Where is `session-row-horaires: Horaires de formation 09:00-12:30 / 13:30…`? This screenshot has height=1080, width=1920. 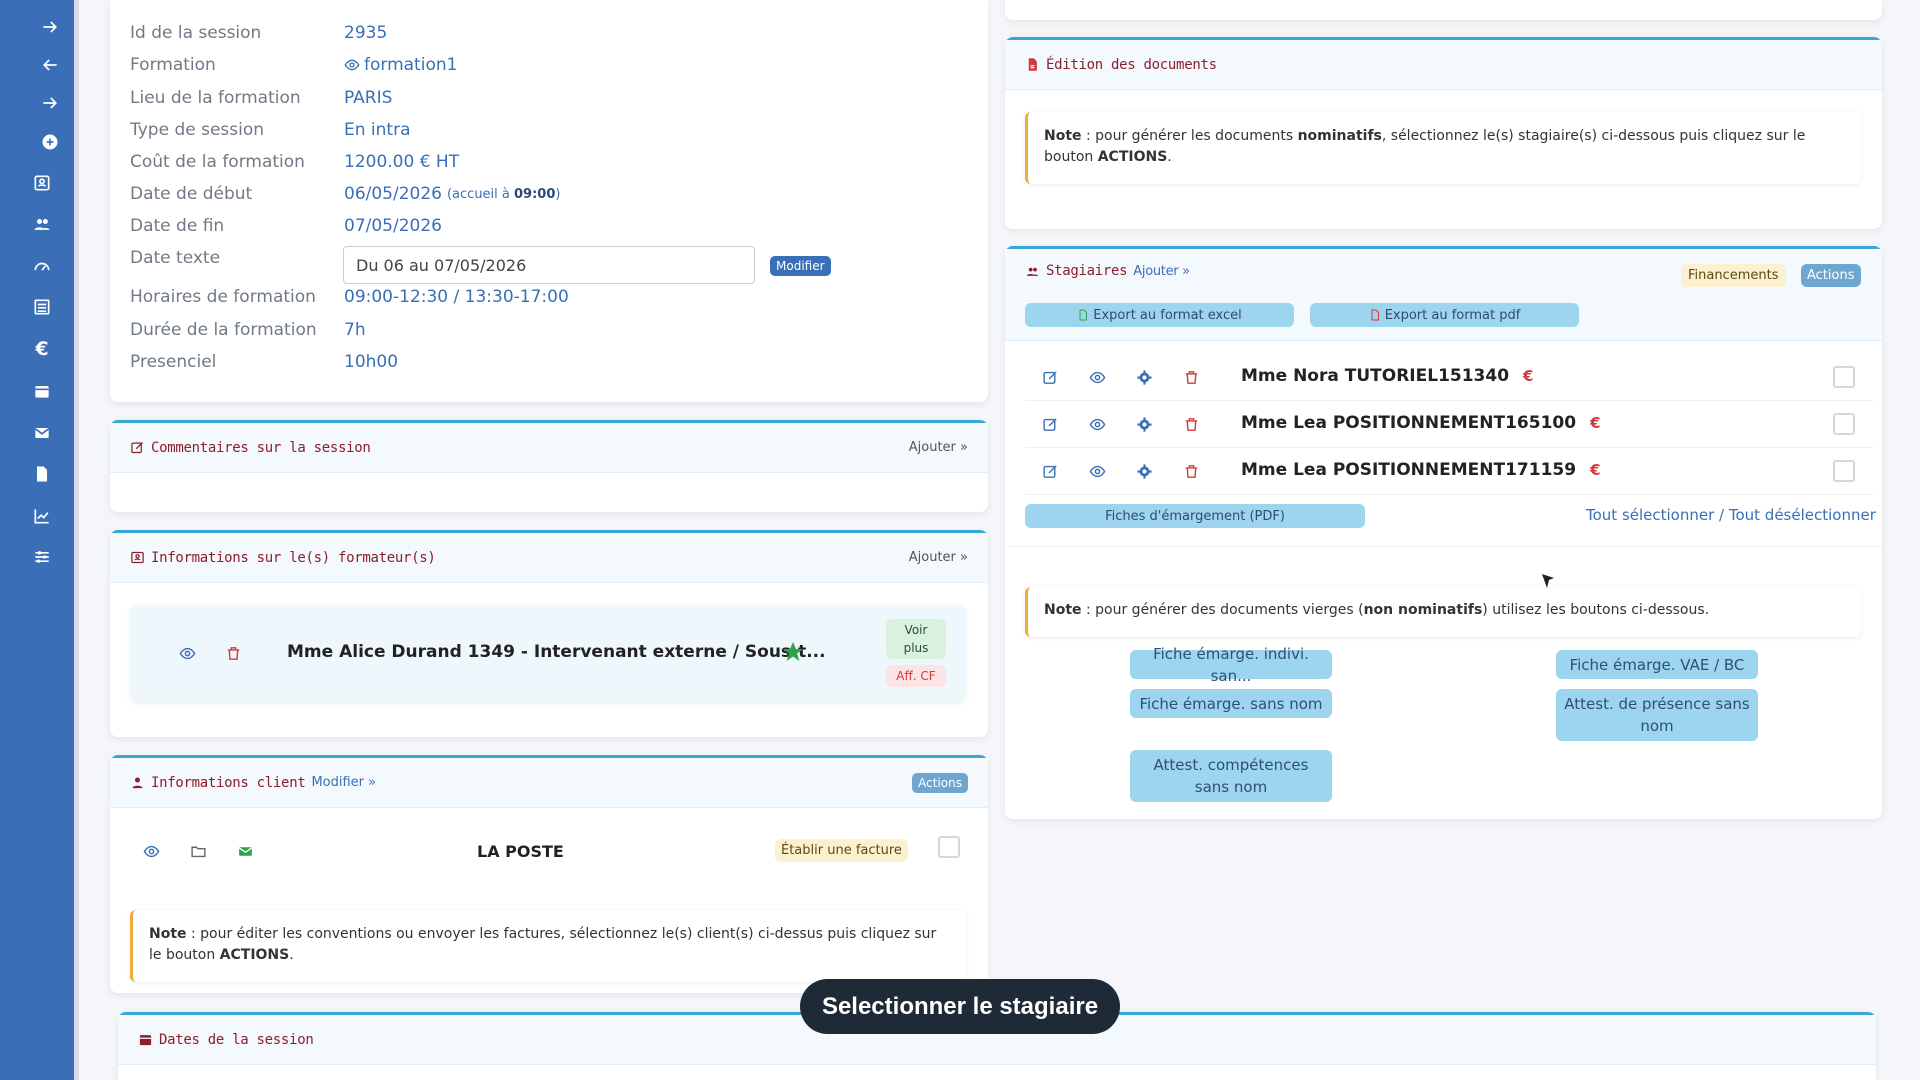
session-row-horaires: Horaires de formation 09:00-12:30 / 13:30… is located at coordinates (349, 297).